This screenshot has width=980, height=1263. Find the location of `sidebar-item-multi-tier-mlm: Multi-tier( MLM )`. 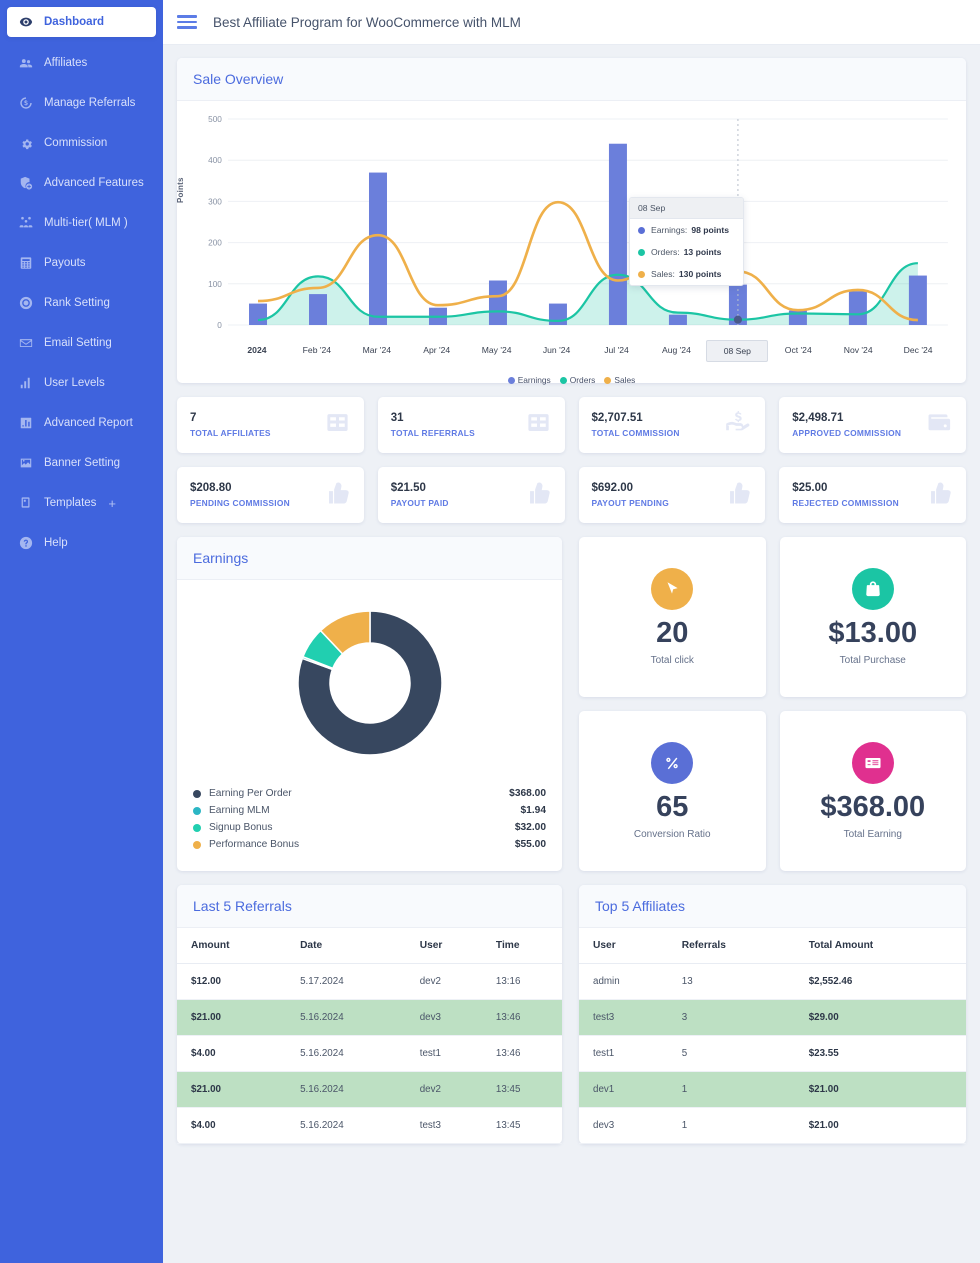

sidebar-item-multi-tier-mlm: Multi-tier( MLM ) is located at coordinates (81, 223).